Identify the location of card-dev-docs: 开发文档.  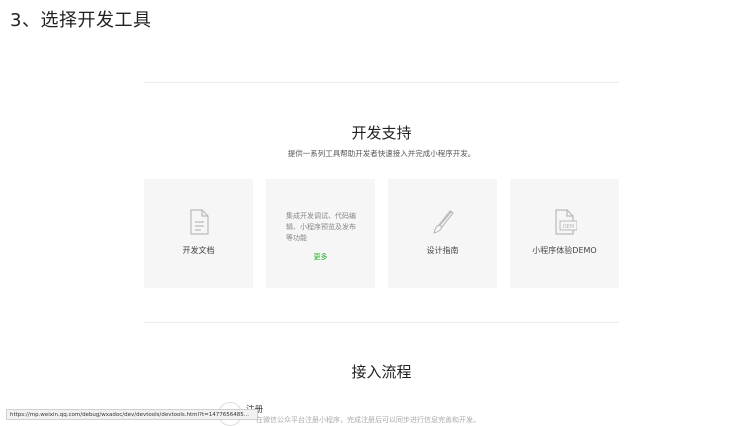
(198, 233).